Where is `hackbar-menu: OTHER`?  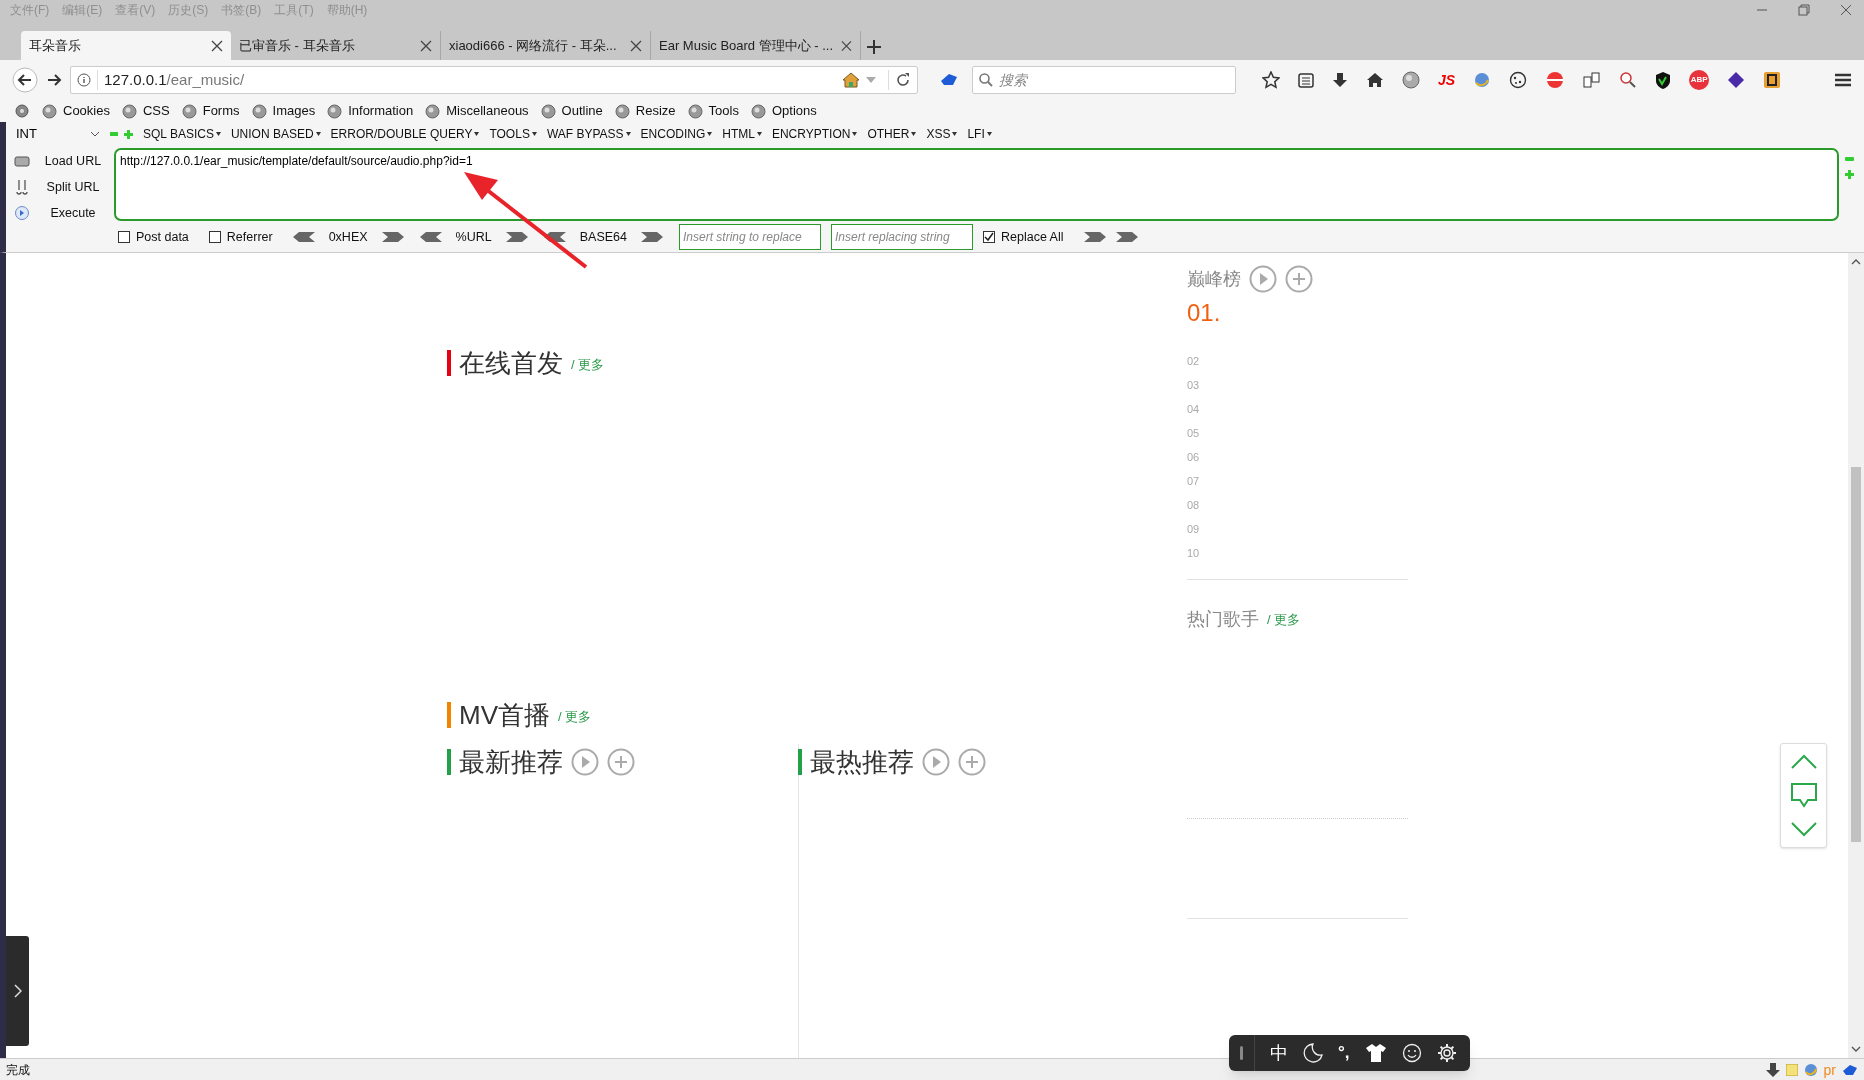 hackbar-menu: OTHER is located at coordinates (892, 134).